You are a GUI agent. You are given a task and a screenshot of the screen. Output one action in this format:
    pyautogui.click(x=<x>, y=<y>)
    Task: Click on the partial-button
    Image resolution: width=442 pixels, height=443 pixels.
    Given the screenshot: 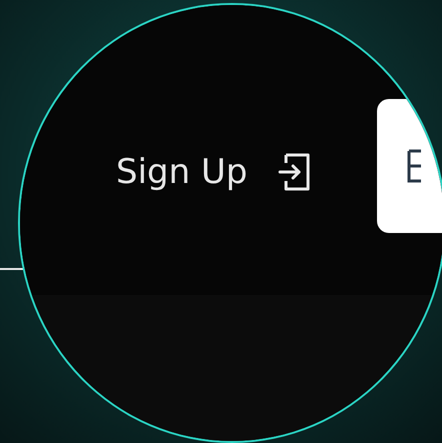 What is the action you would take?
    pyautogui.click(x=409, y=166)
    